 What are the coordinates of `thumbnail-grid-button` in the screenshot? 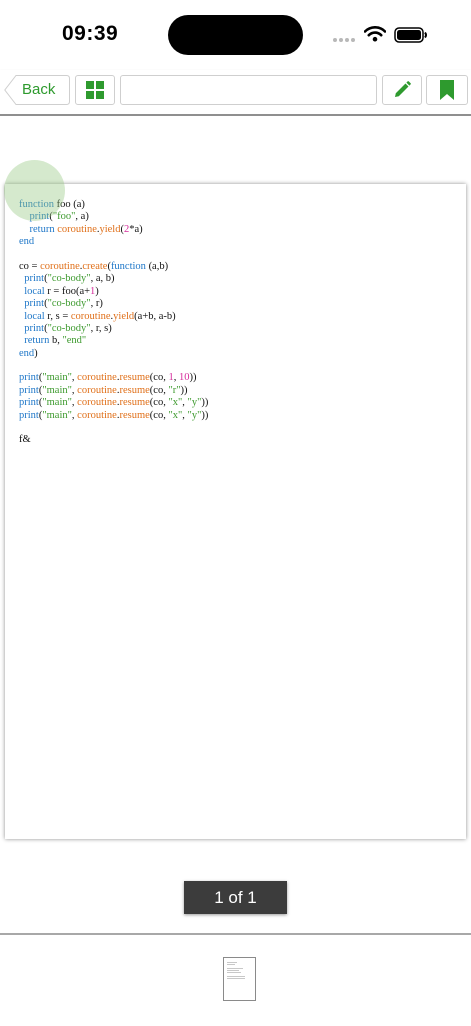 It's located at (95, 90).